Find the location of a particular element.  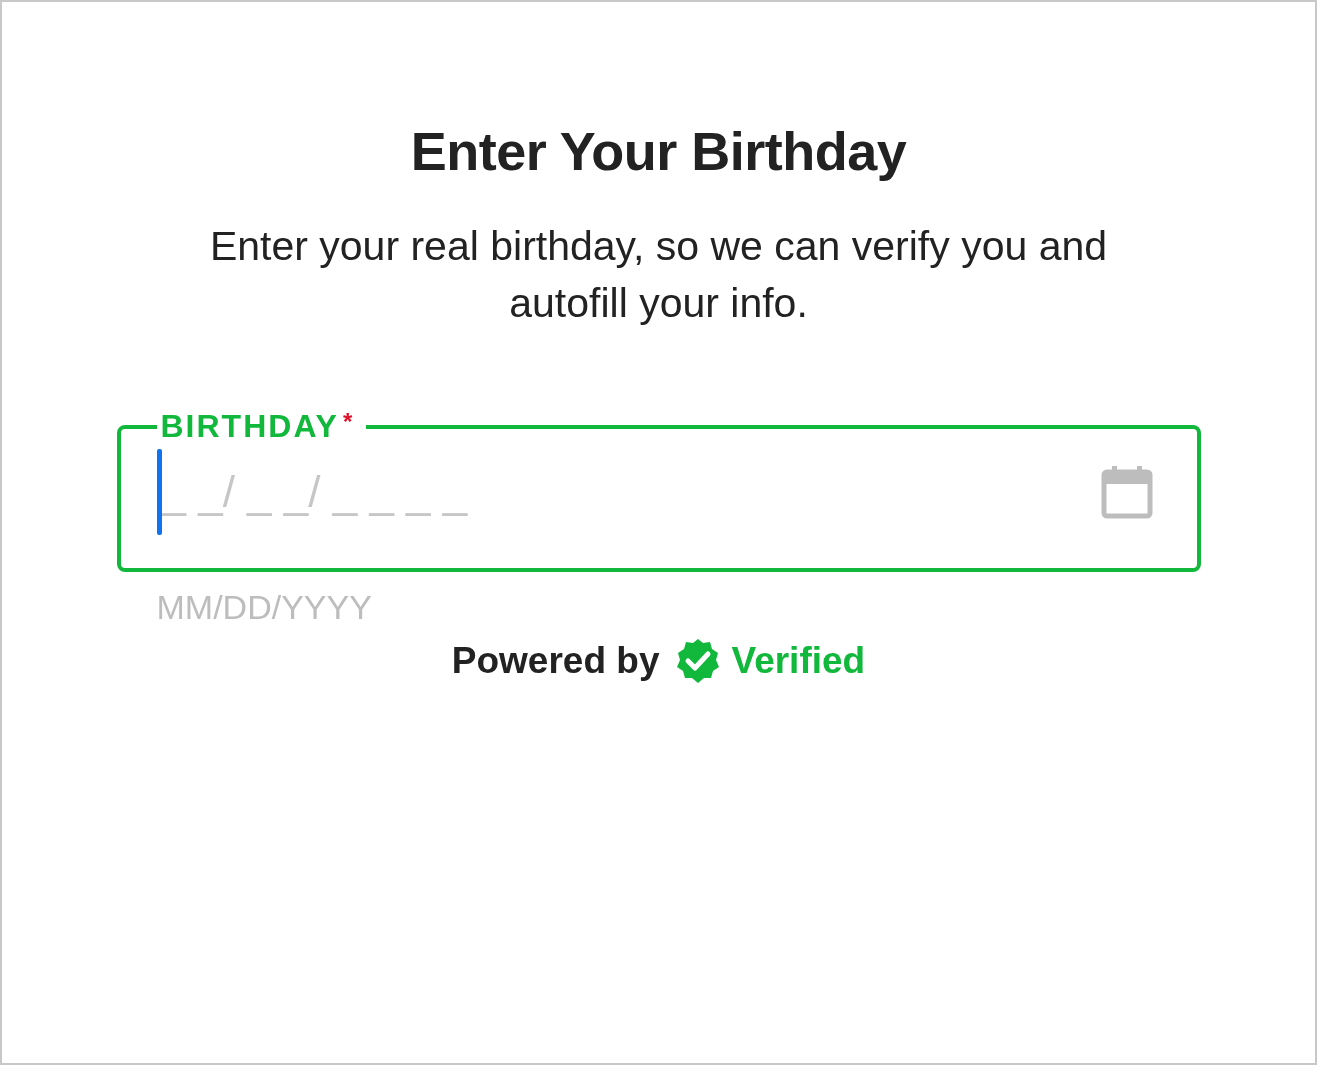

subtitle: Enter your real birthday, so we can verify you and autofill your info. is located at coordinates (658, 275).